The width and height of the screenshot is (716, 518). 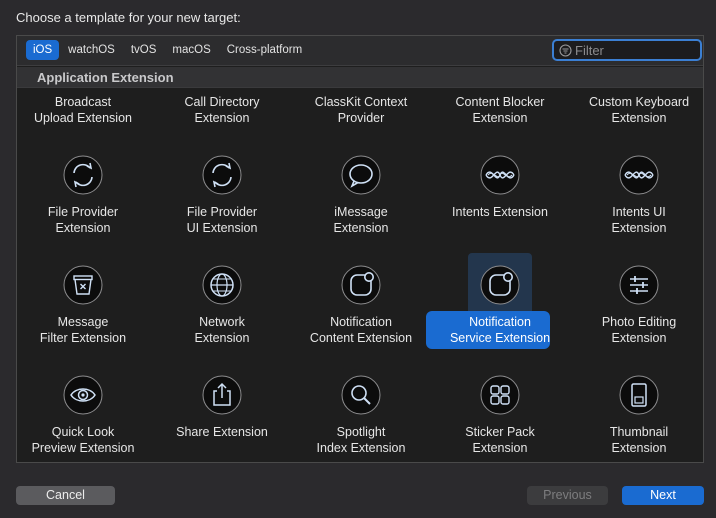 I want to click on tab-cross-platform: Cross-platform, so click(x=264, y=50).